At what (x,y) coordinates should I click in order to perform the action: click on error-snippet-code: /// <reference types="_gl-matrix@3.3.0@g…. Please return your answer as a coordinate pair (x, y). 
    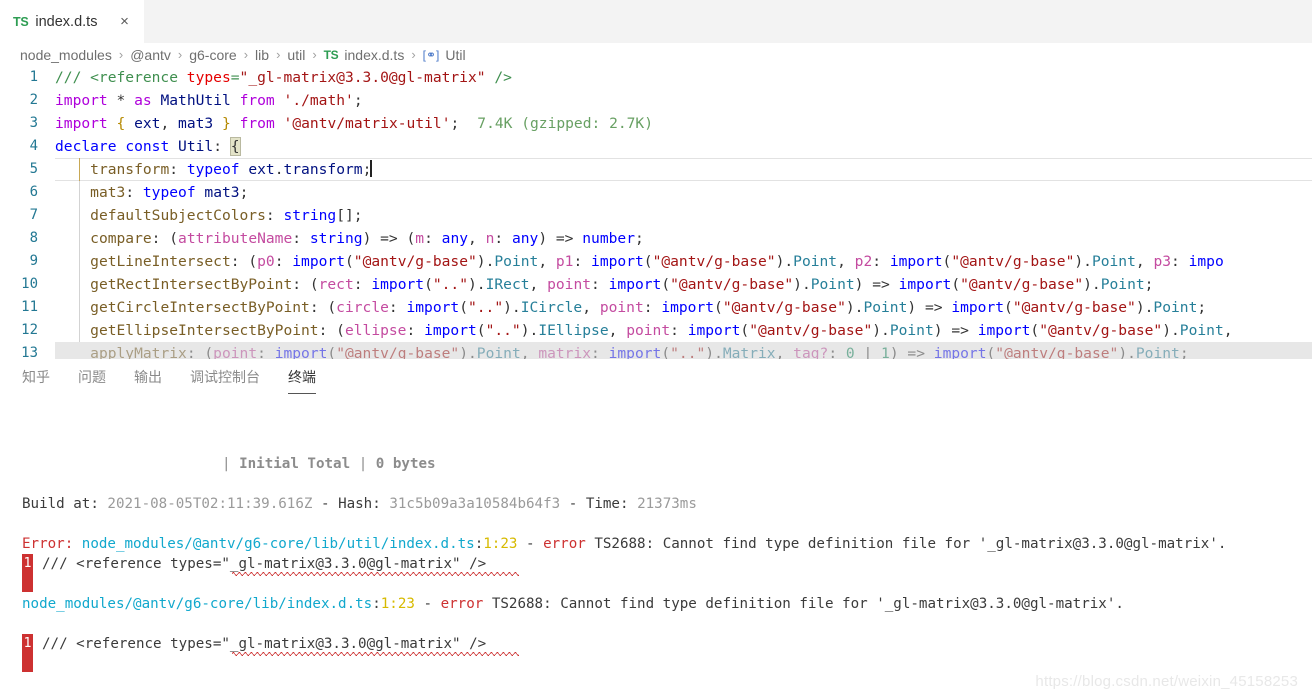
    Looking at the image, I should click on (264, 644).